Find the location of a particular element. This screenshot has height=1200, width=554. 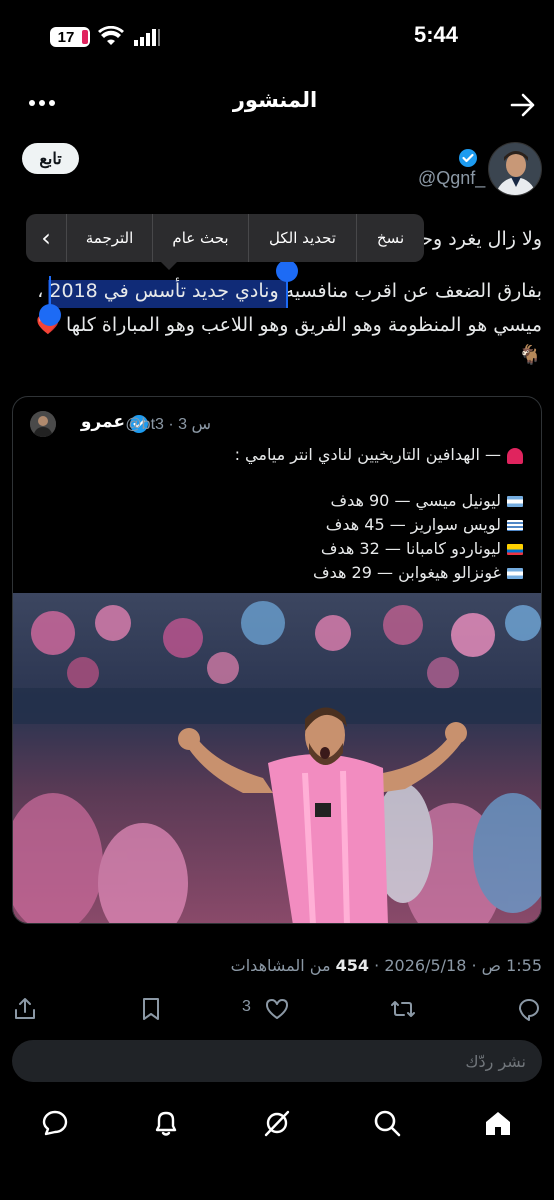

views-count: 454 is located at coordinates (352, 965).